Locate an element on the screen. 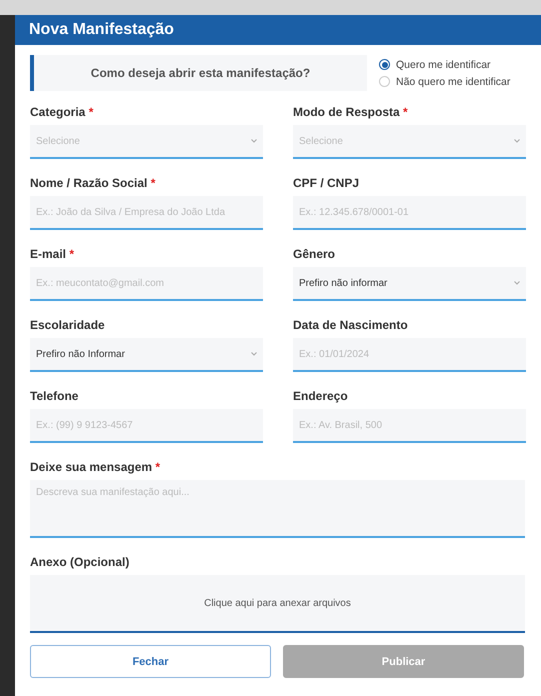 This screenshot has width=541, height=696. field-label: E-mail * is located at coordinates (53, 254).